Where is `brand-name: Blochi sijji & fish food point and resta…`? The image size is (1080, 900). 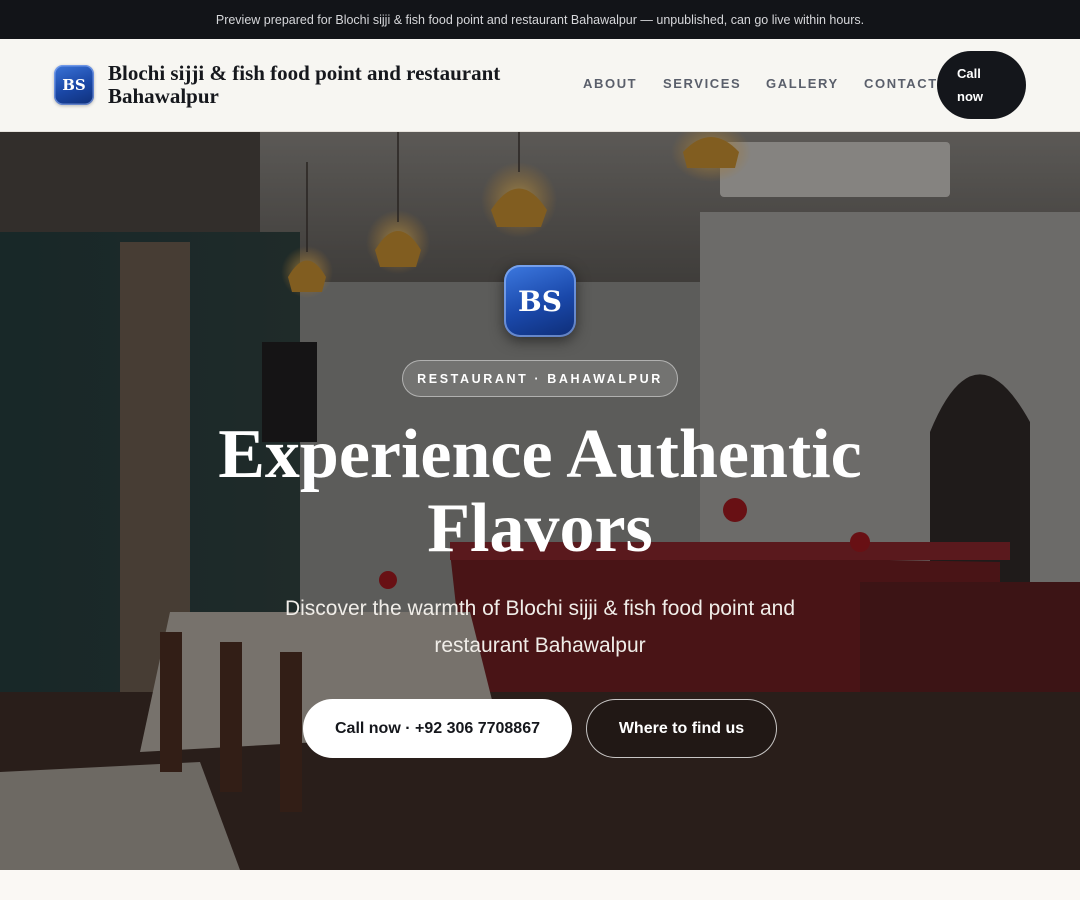
brand-name: Blochi sijji & fish food point and resta… is located at coordinates (328, 85).